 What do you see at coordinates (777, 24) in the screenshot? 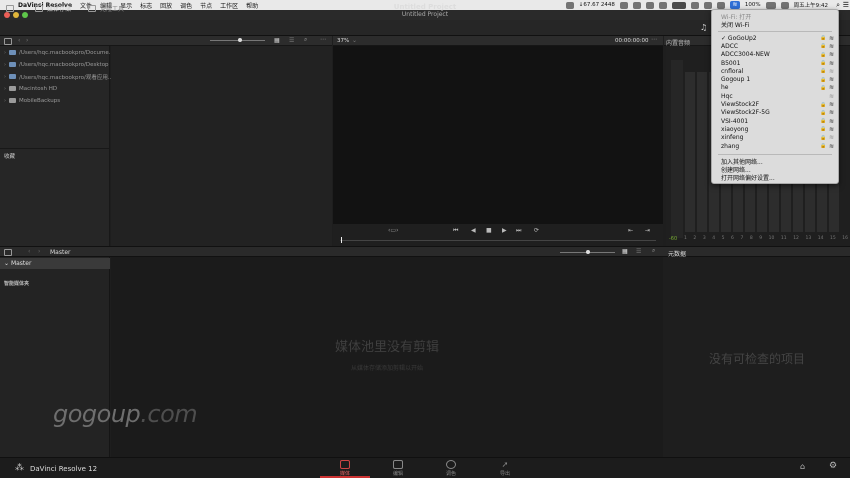
I see `wifi-toggle-item: 关闭 Wi-Fi` at bounding box center [777, 24].